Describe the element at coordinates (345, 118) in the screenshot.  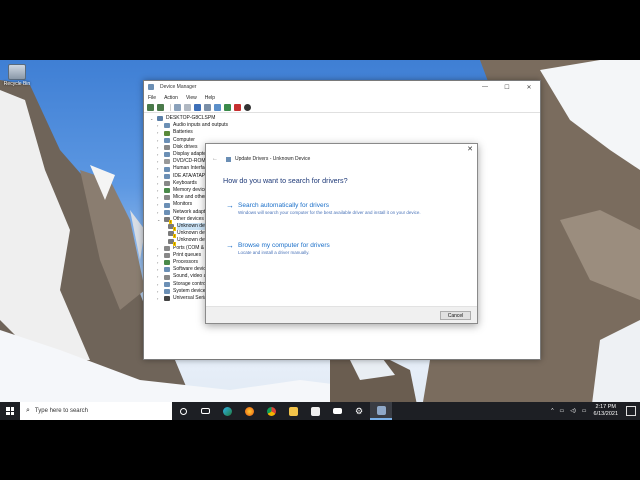
I see `tree-root: ⌄ DESKTOP-G8CLSPM` at that location.